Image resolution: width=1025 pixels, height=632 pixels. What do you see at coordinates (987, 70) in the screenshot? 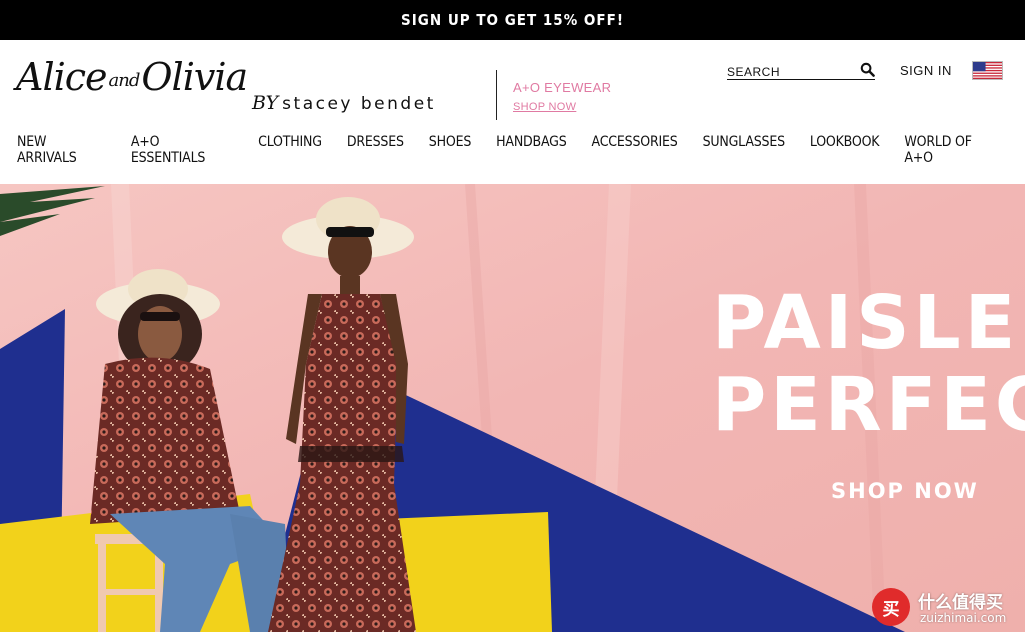
I see `us-flag-icon` at bounding box center [987, 70].